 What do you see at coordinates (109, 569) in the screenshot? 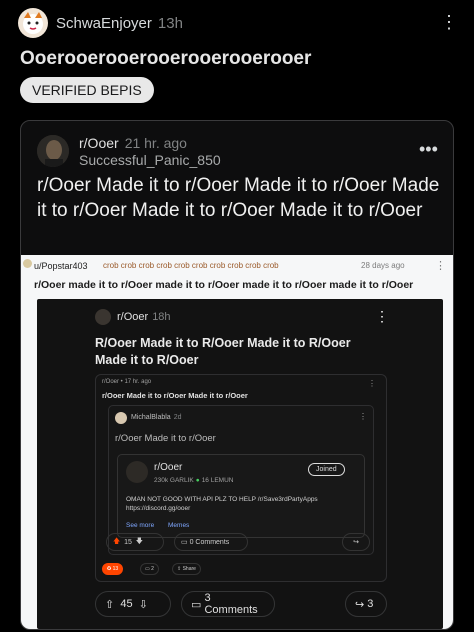
I see `award-icon: ✪` at bounding box center [109, 569].